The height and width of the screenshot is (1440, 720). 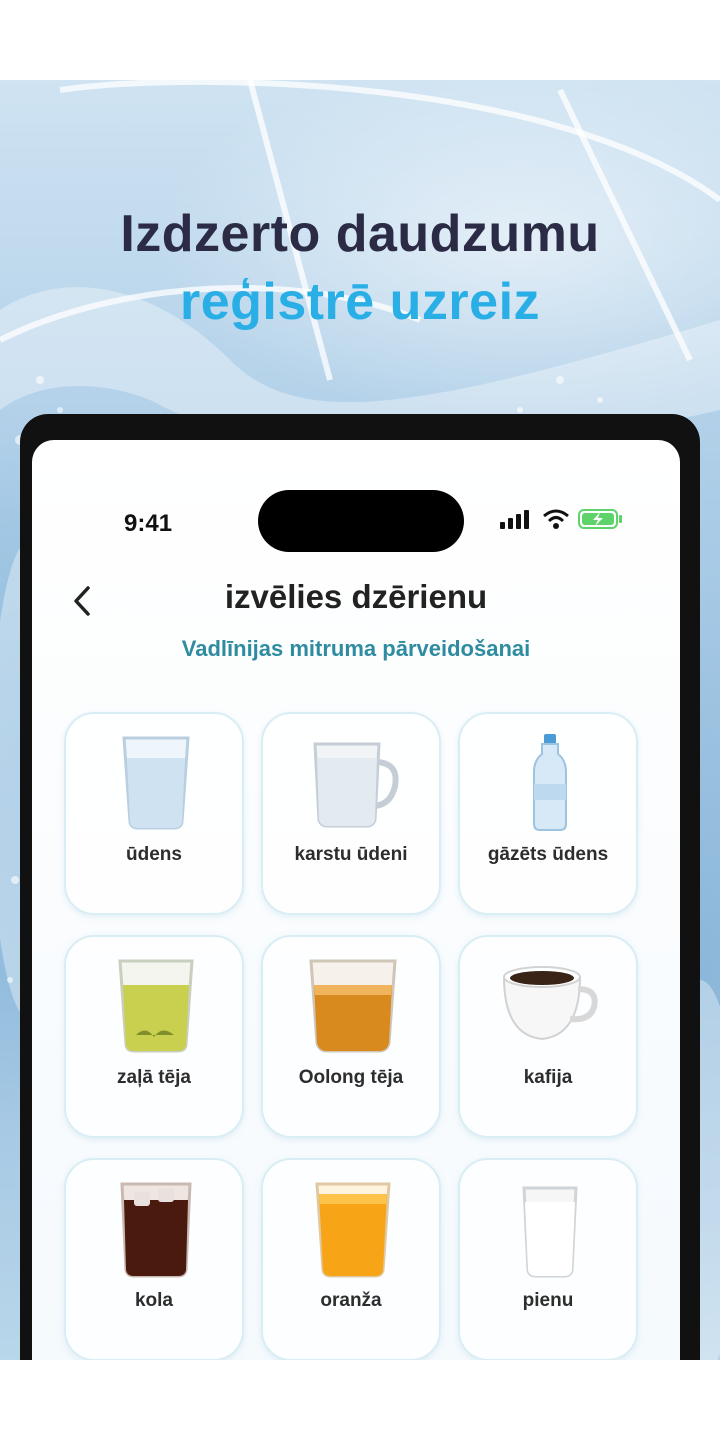 What do you see at coordinates (154, 854) in the screenshot?
I see `drink-label: ūdens` at bounding box center [154, 854].